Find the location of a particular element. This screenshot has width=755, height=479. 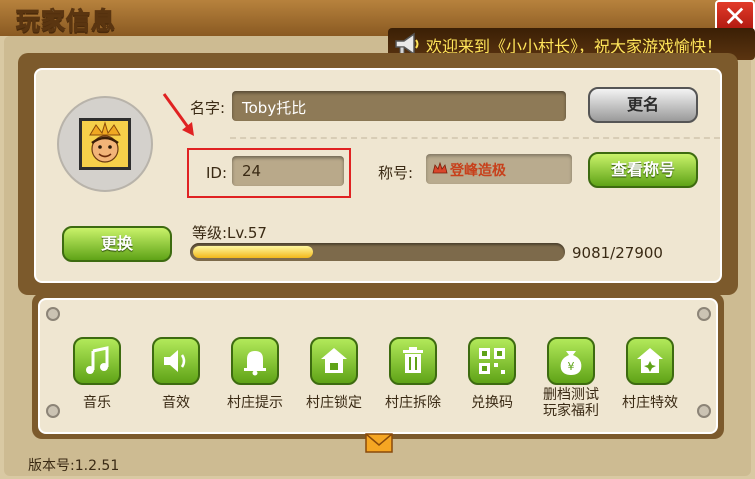

tool-house-lock: 村庄锁定 is located at coordinates (334, 374).